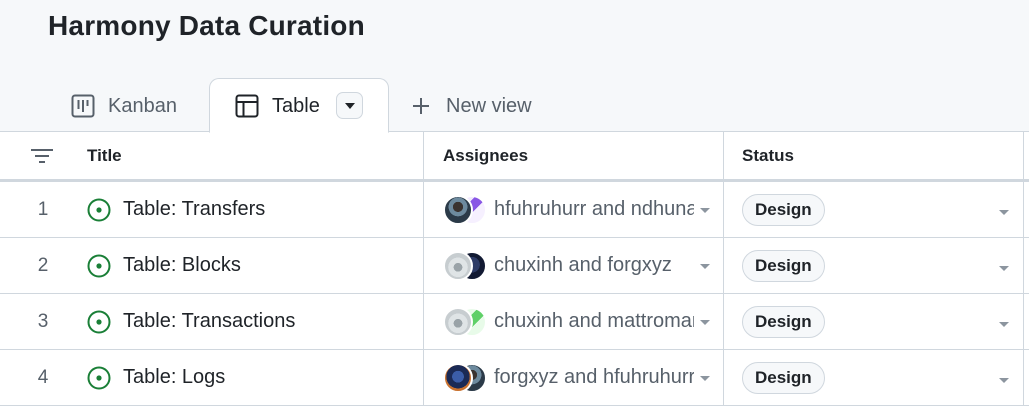  What do you see at coordinates (489, 105) in the screenshot?
I see `new-view-label: New view` at bounding box center [489, 105].